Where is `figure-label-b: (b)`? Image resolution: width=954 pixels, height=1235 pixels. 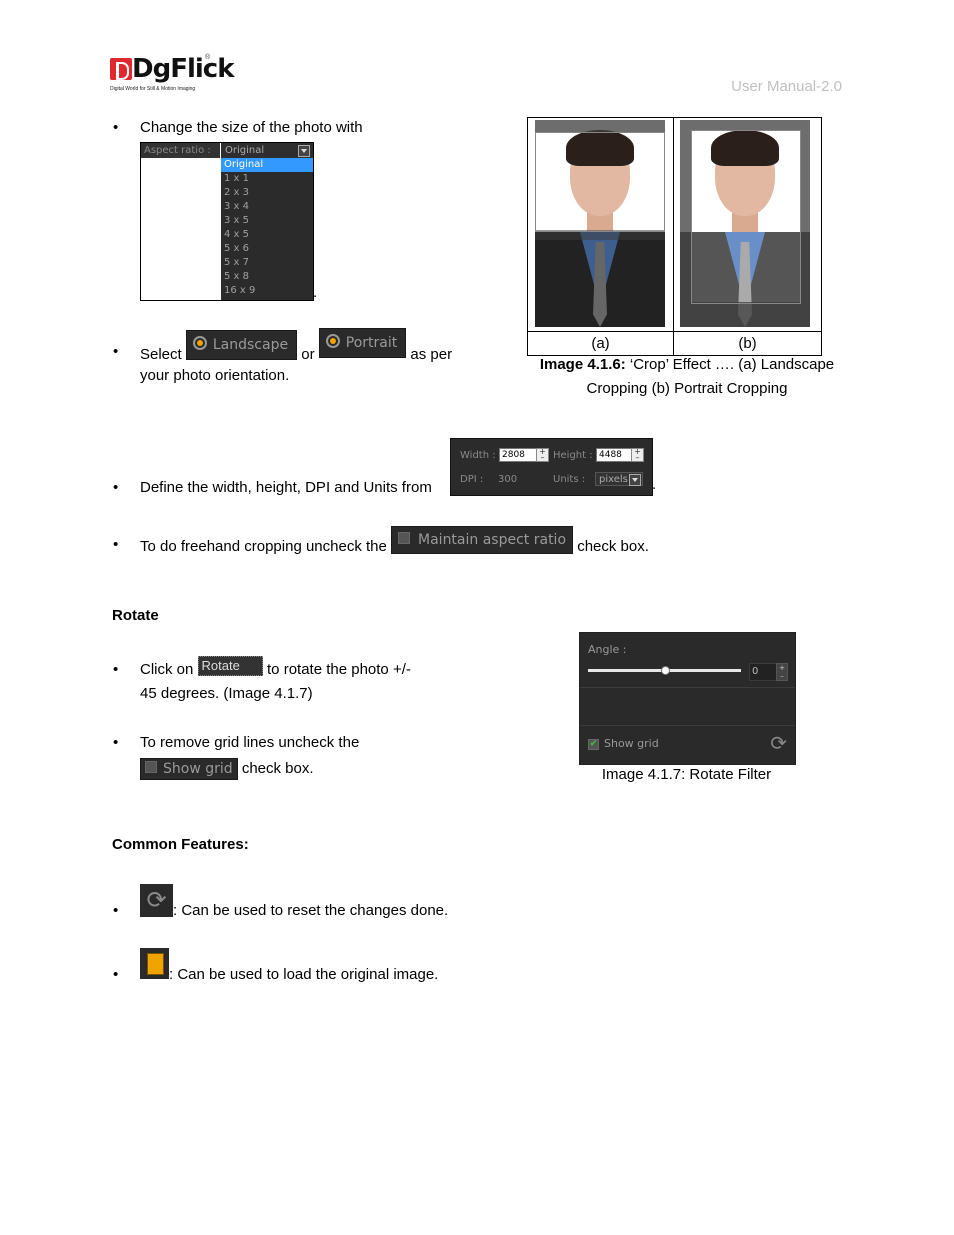
figure-label-b: (b) is located at coordinates (747, 343).